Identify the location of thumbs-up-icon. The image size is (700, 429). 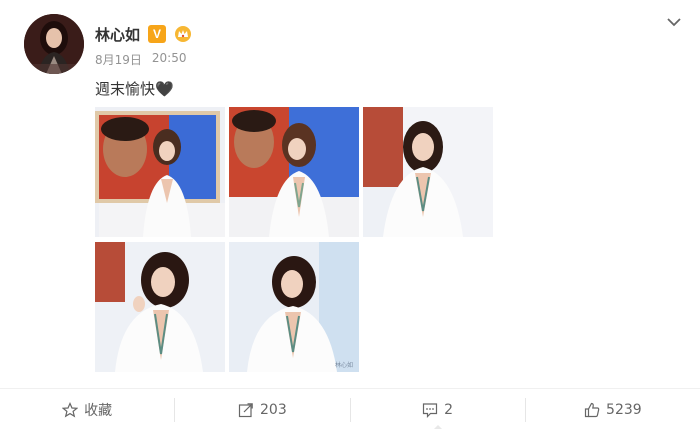
(592, 409).